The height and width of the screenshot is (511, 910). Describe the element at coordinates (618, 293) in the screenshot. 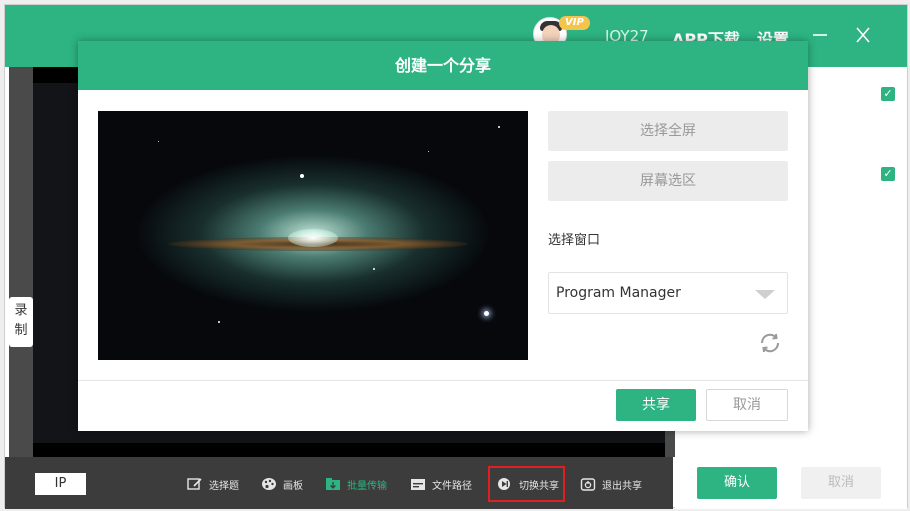

I see `window-select-value: Program Manager` at that location.